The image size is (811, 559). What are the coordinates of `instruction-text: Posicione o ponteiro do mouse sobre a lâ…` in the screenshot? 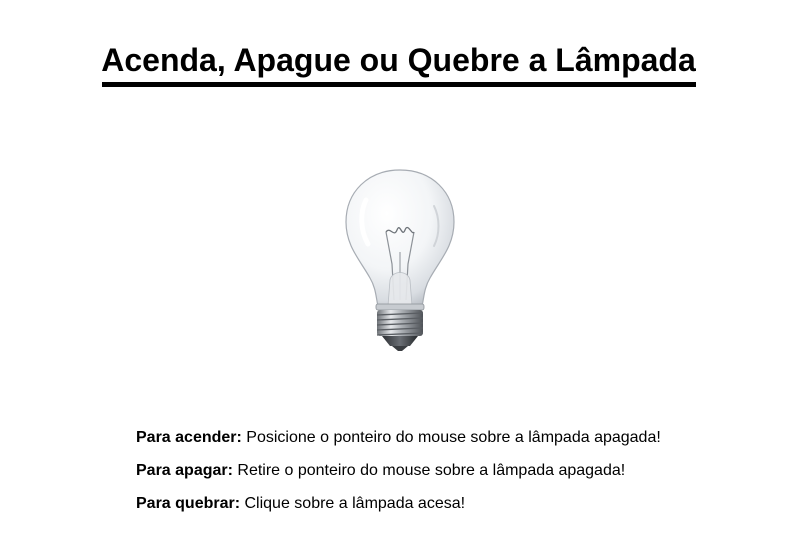 It's located at (451, 437).